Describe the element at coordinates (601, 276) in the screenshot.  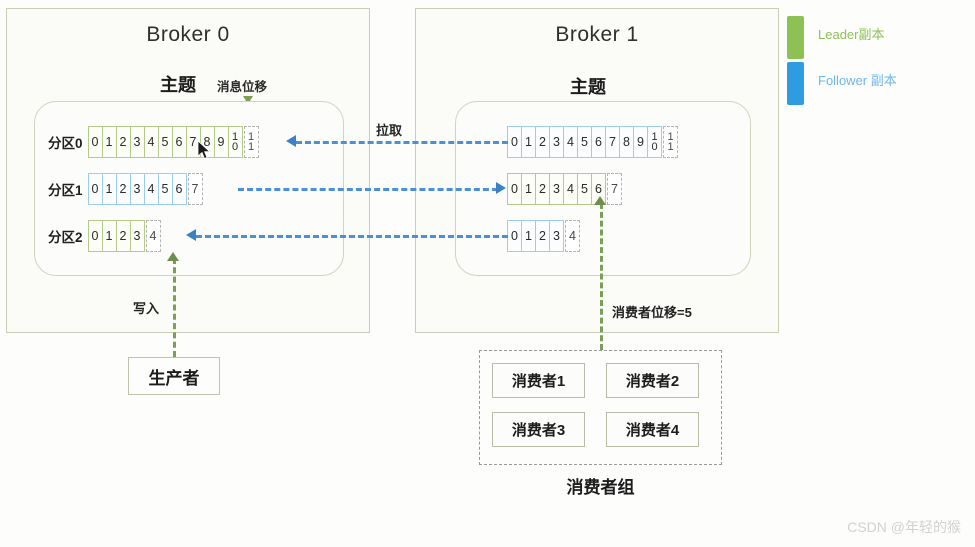
I see `consumer-offset-line` at that location.